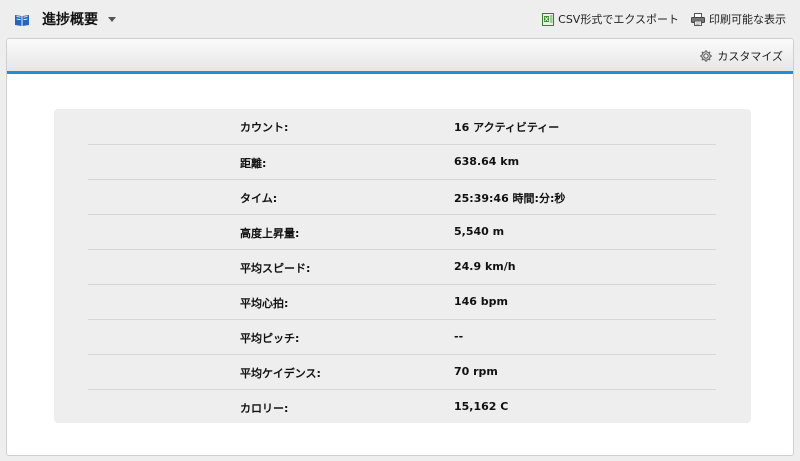  Describe the element at coordinates (402, 371) in the screenshot. I see `stat-row-avg-cadence: 平均ケイデンス: 70 rpm` at that location.